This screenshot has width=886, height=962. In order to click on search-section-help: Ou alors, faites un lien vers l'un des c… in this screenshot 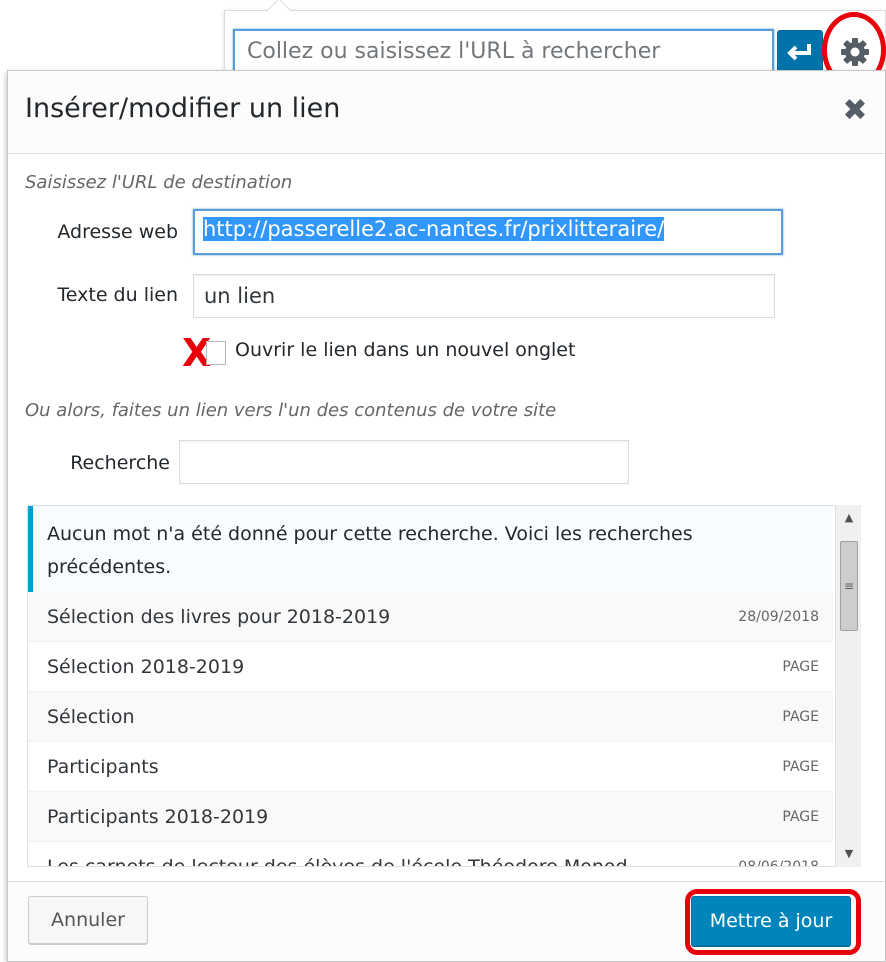, I will do `click(291, 410)`.